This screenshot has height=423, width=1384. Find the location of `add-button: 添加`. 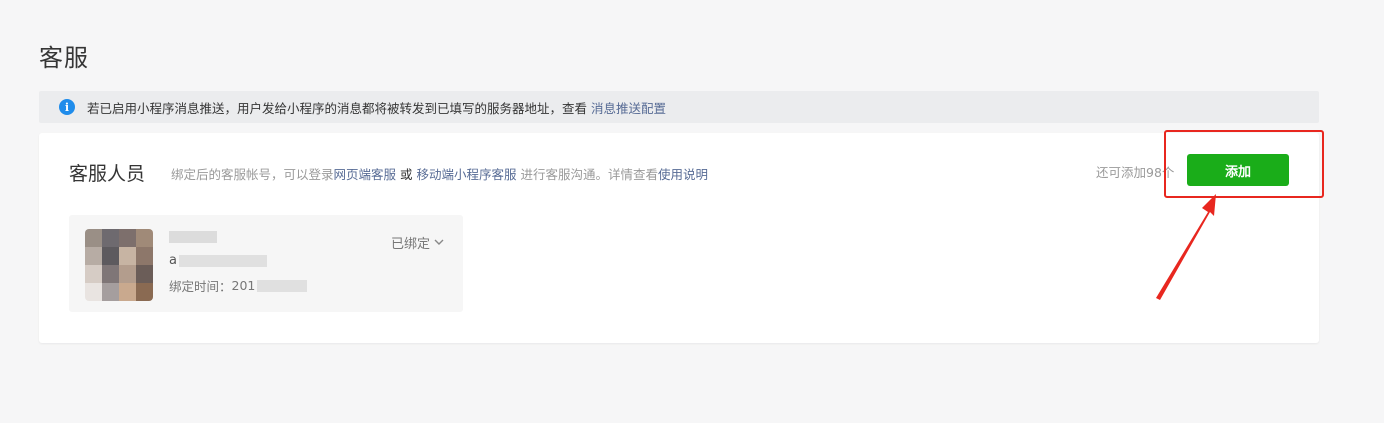

add-button: 添加 is located at coordinates (1238, 170).